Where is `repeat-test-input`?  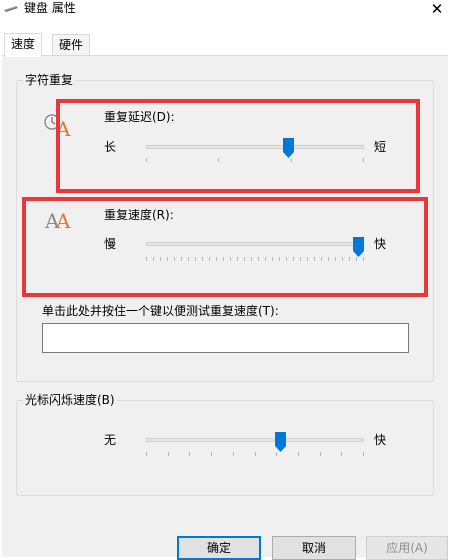 repeat-test-input is located at coordinates (225, 338).